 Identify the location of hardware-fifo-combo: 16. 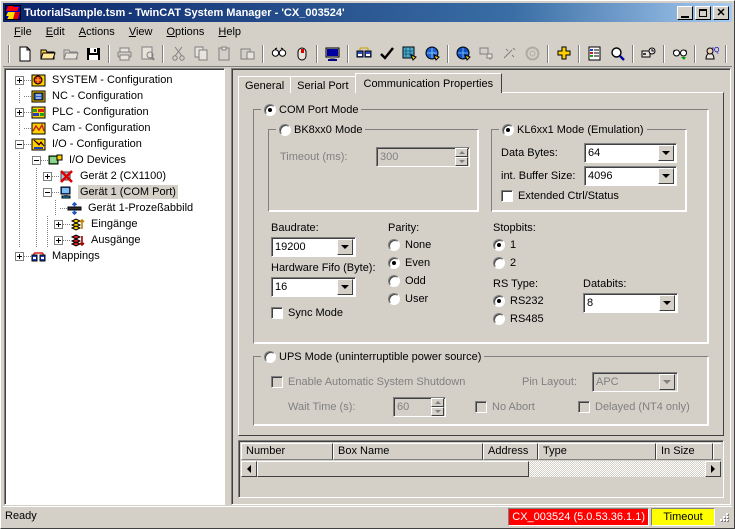
(313, 287).